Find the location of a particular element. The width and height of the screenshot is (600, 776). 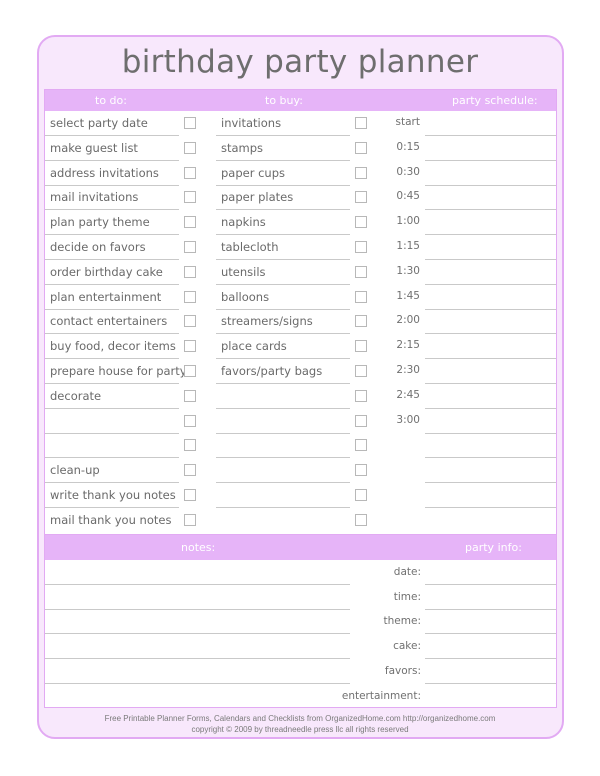

tobuy-item: tablecloth is located at coordinates (250, 247).